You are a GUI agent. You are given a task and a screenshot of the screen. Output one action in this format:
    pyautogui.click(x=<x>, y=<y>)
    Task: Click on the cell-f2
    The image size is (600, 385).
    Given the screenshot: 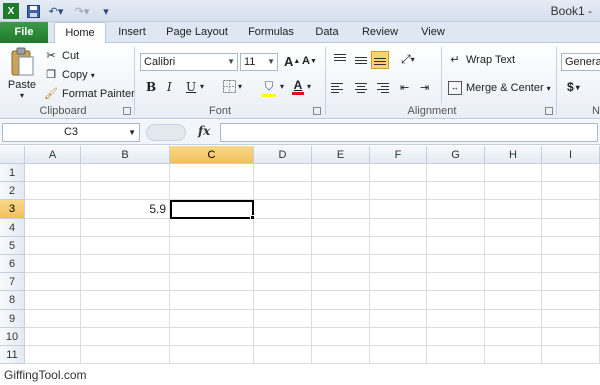 What is the action you would take?
    pyautogui.click(x=398, y=191)
    